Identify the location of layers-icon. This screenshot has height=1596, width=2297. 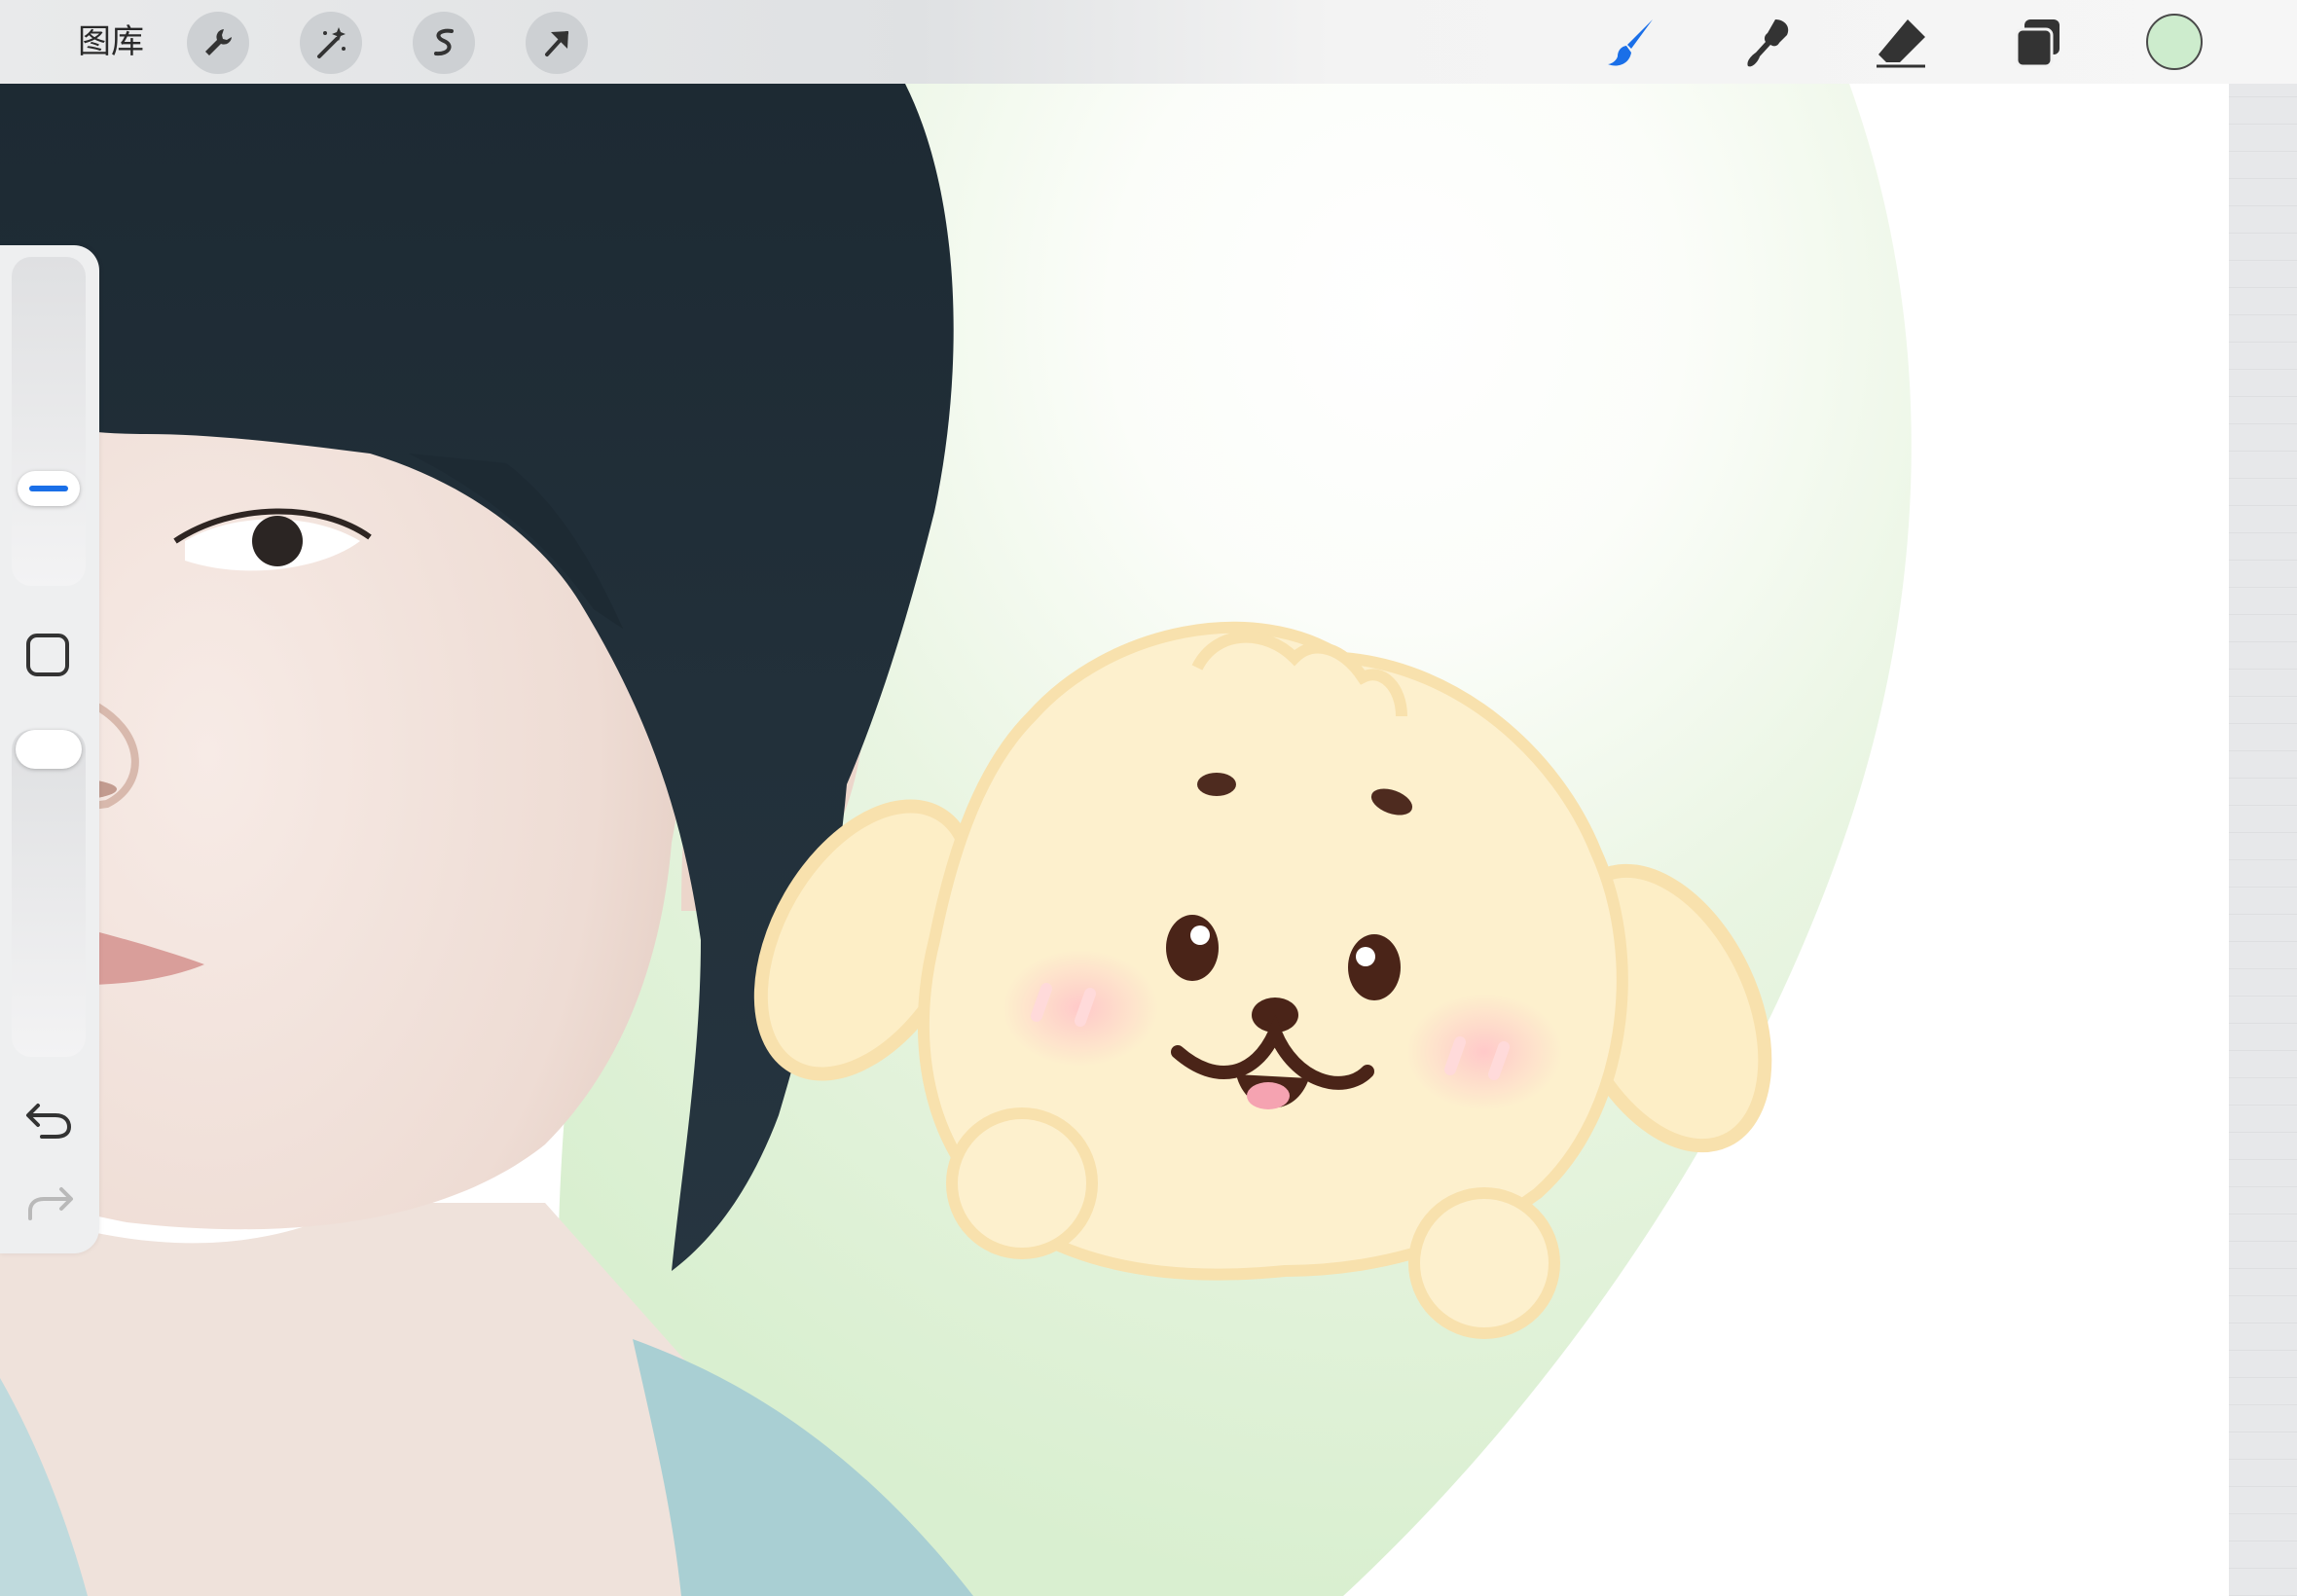
(2038, 43).